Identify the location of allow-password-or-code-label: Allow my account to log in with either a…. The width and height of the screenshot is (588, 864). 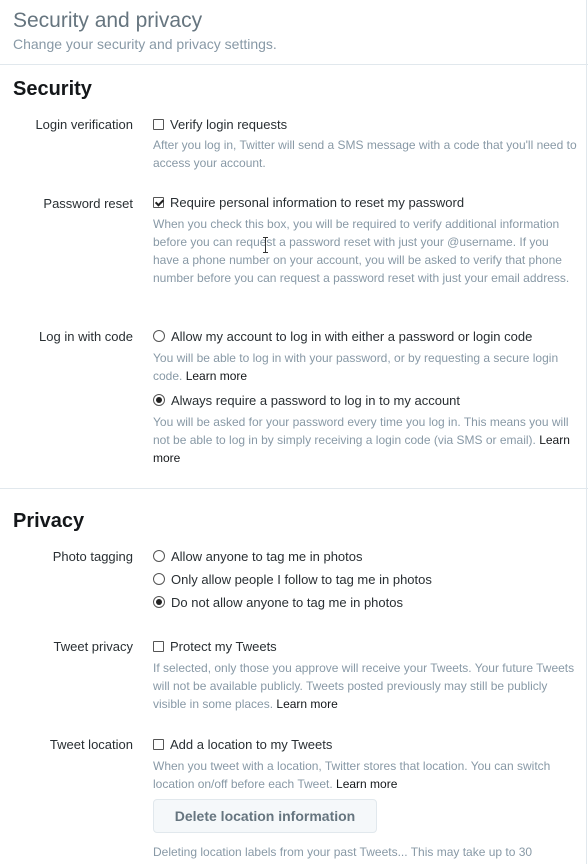
(351, 336).